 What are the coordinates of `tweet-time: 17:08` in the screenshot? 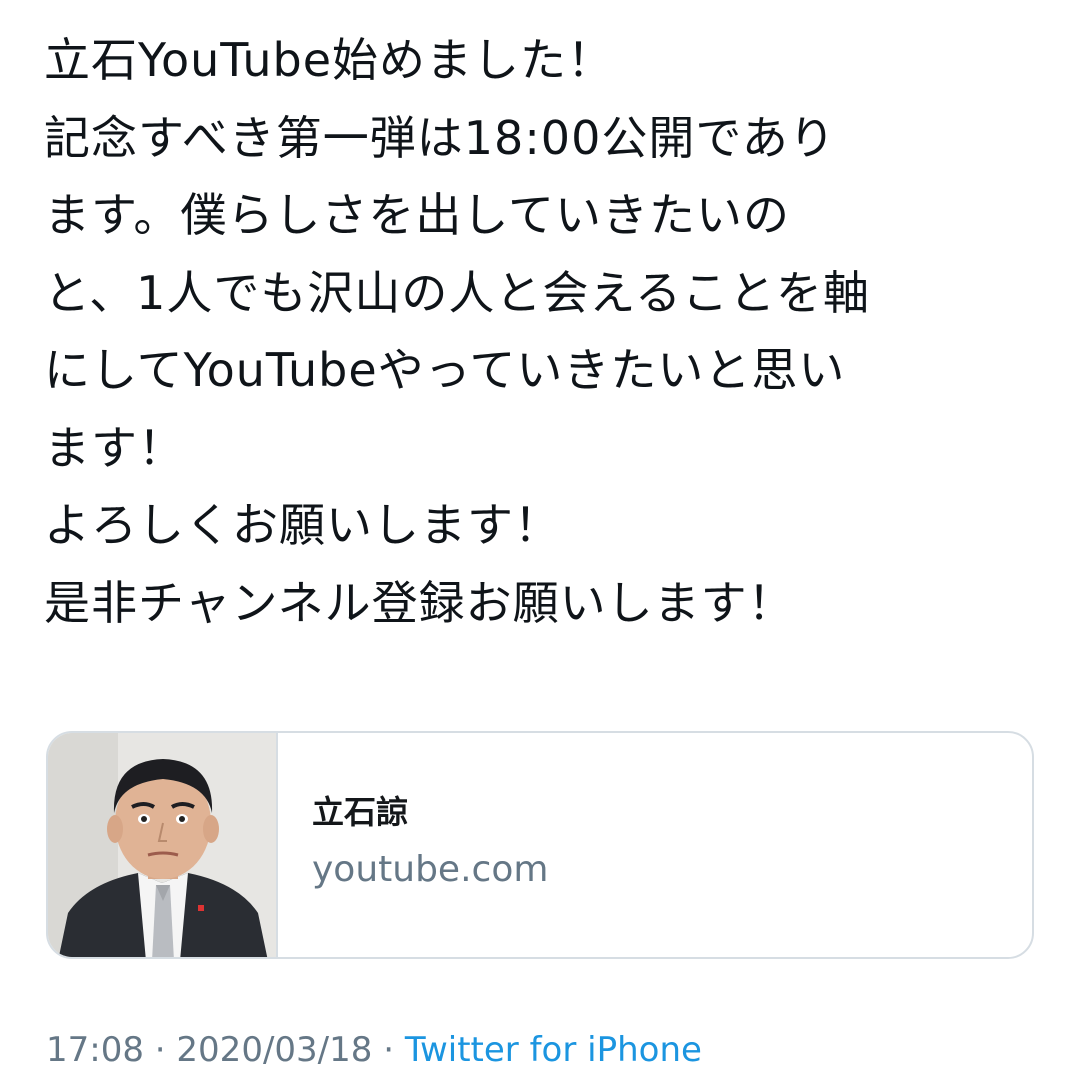 It's located at (95, 1050).